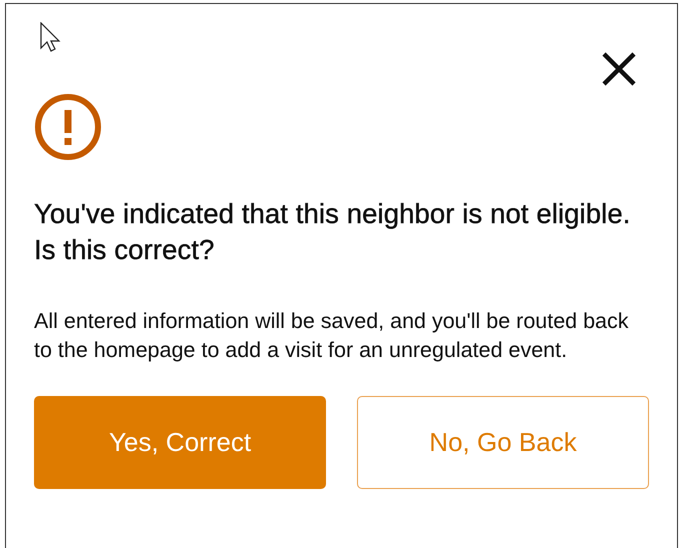  I want to click on dialog-heading: You've indicated that this neighbor is not eligible. Is this correct?, so click(333, 232).